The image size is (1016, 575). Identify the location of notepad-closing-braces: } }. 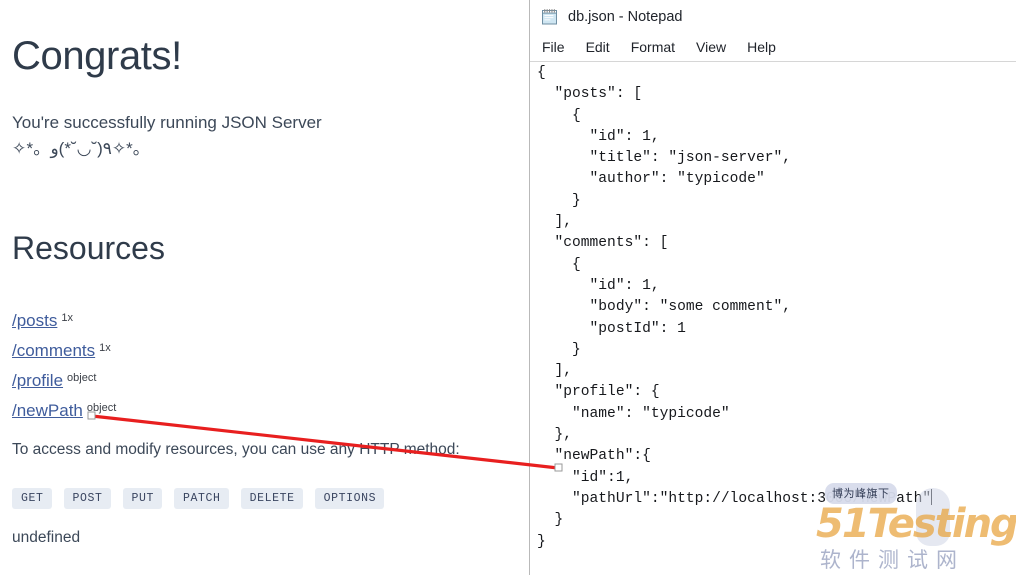
(550, 531).